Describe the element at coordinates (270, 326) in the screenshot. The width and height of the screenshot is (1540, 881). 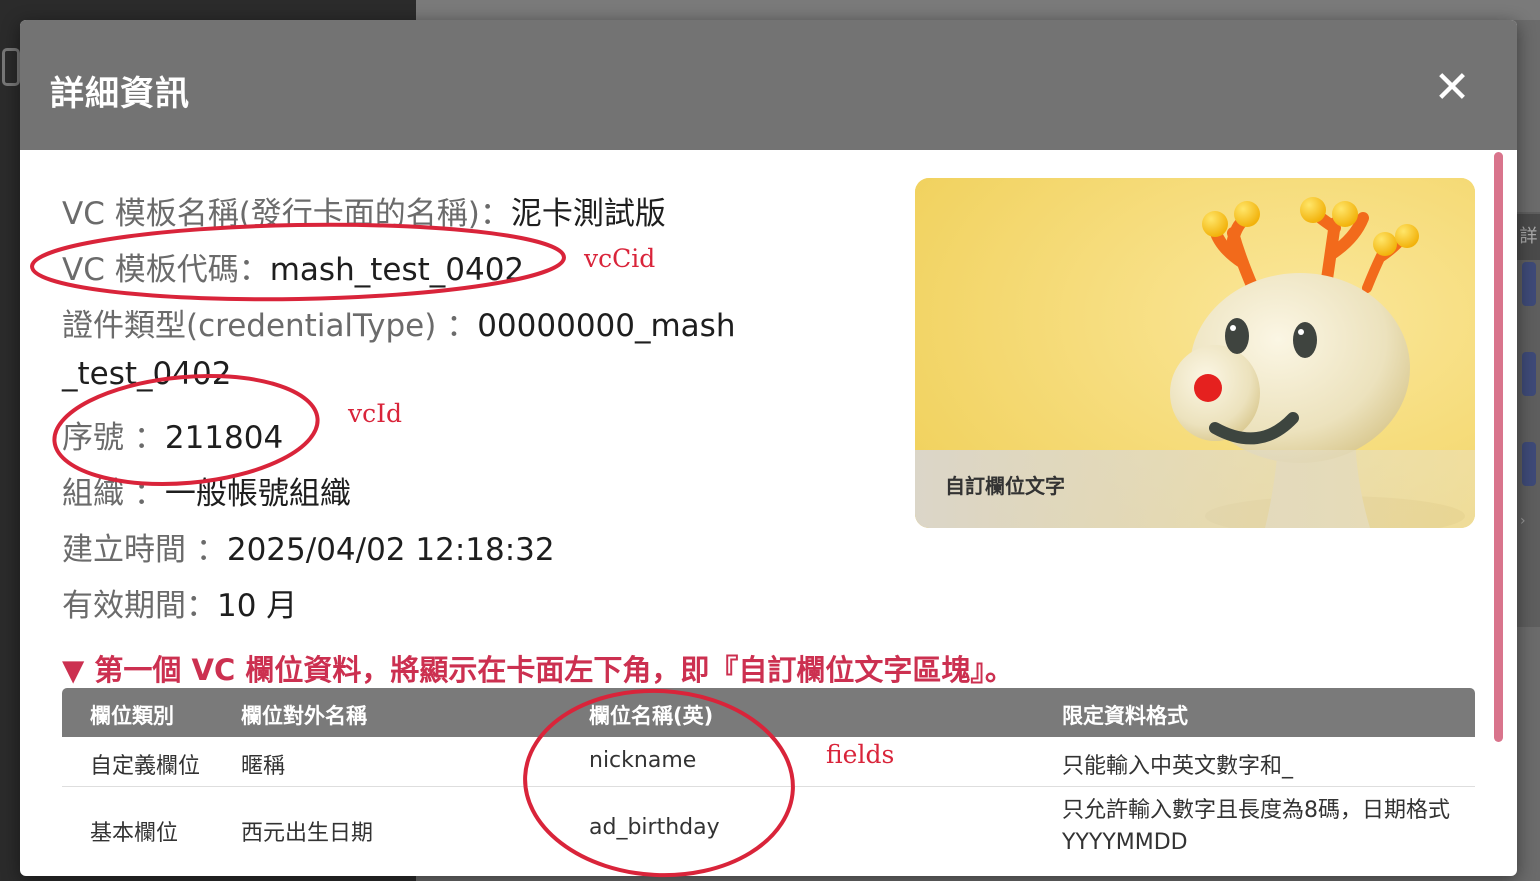
I see `info-label: 證件類型(credentialType) ：` at that location.